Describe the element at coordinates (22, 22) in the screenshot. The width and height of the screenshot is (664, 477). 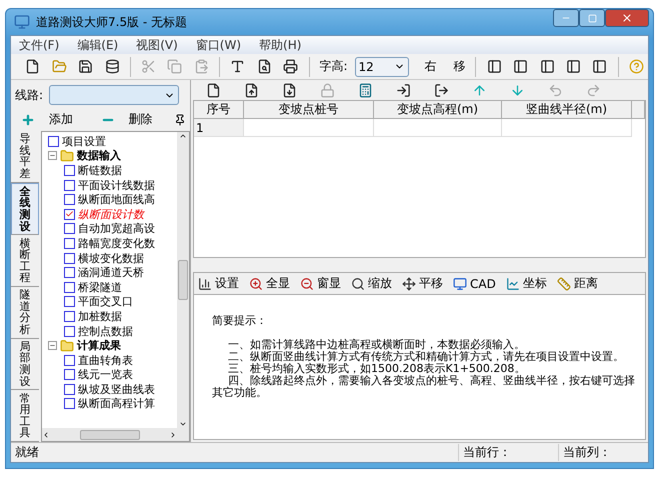
I see `app-icon` at that location.